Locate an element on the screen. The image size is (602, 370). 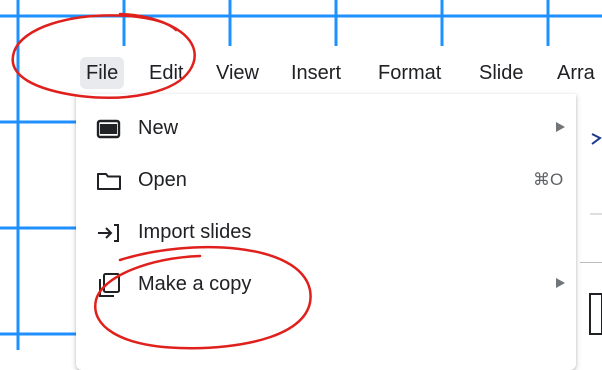
document-edge is located at coordinates (589, 222).